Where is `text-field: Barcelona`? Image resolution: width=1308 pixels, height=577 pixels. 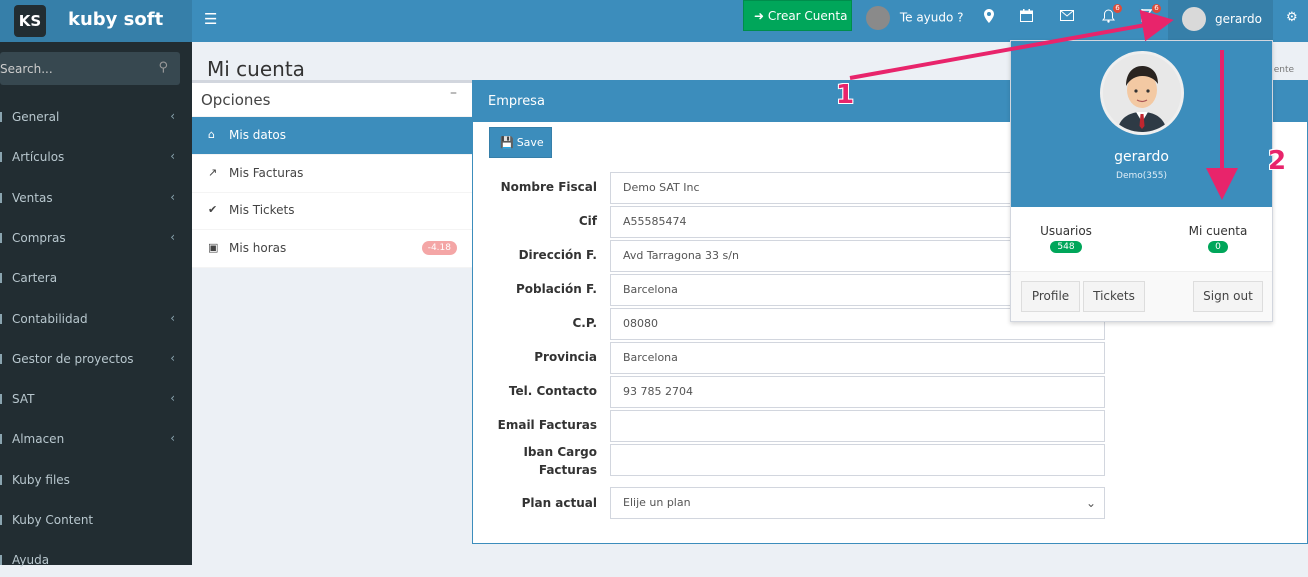 text-field: Barcelona is located at coordinates (857, 358).